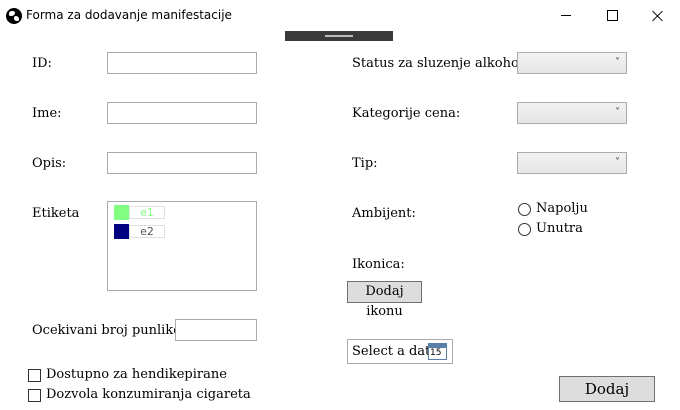  What do you see at coordinates (365, 163) in the screenshot?
I see `tip-label: Tip:` at bounding box center [365, 163].